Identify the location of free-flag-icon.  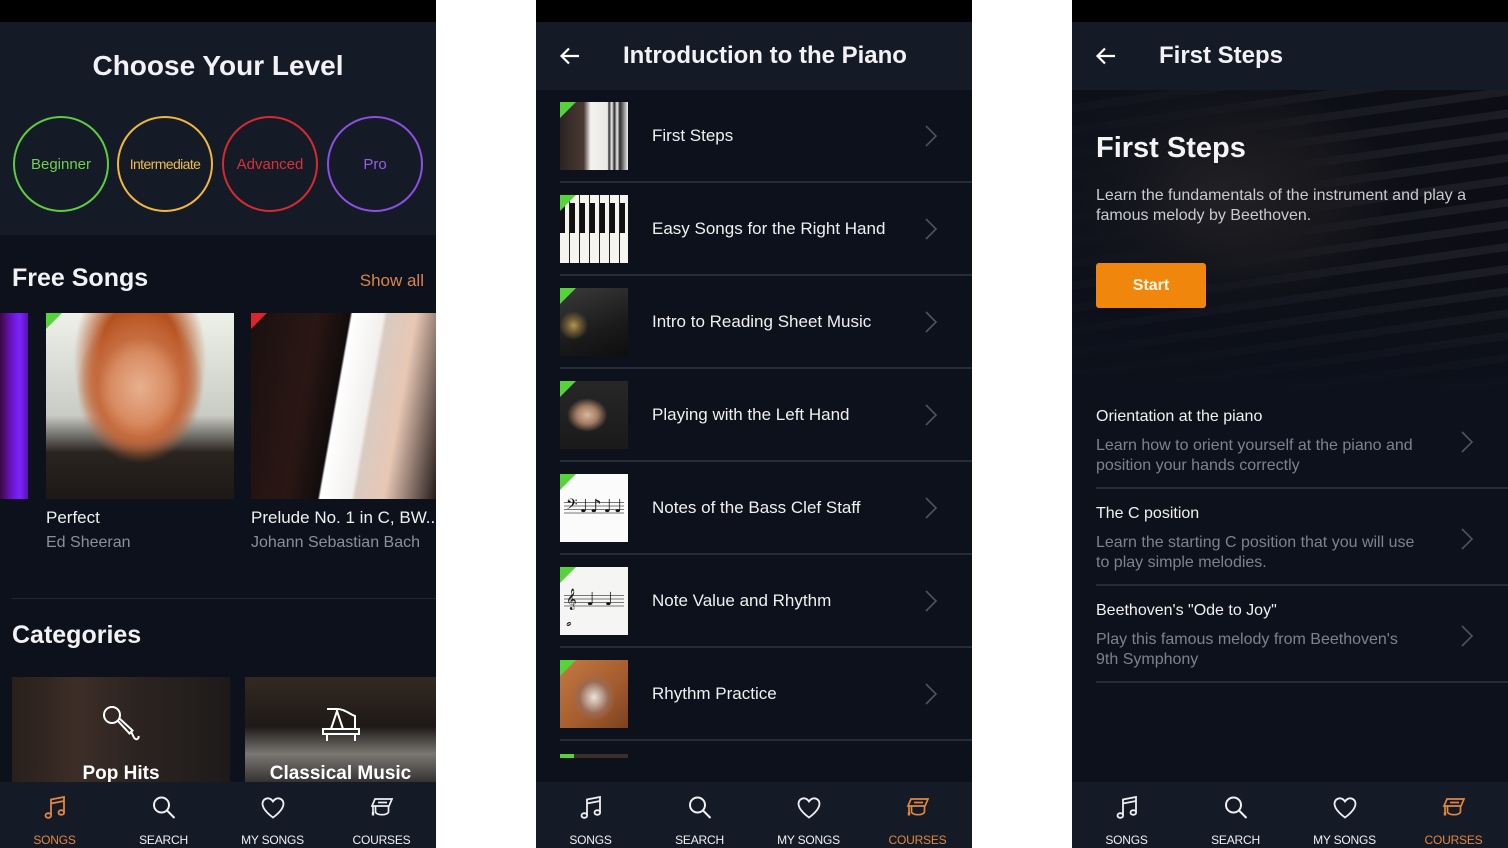
(259, 321).